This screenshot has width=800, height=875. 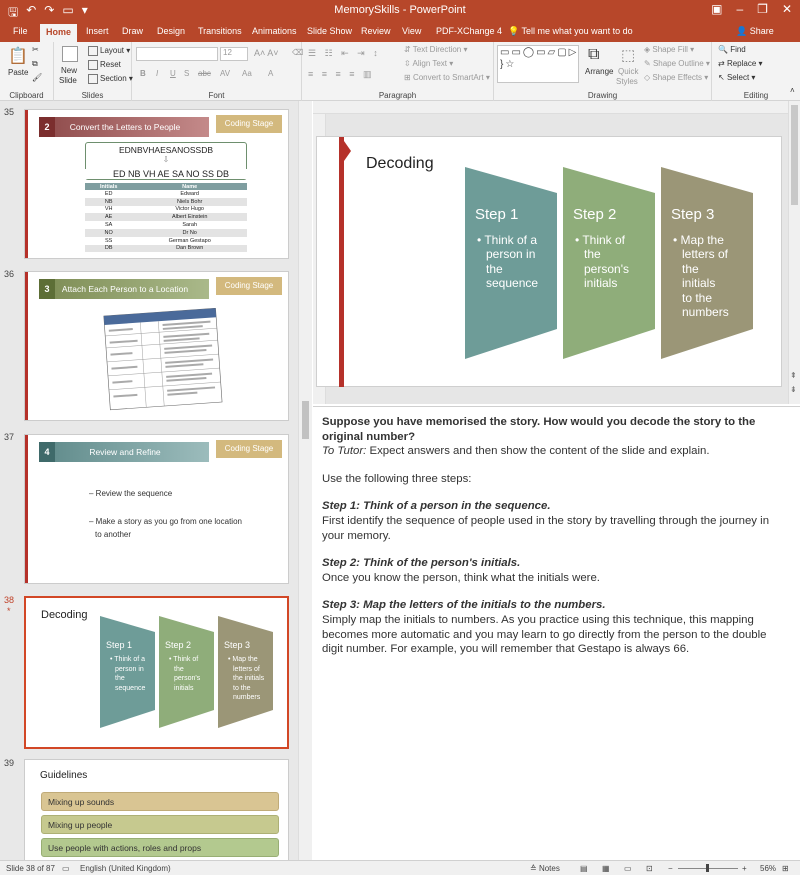 I want to click on reading-view-icon: ▭, so click(x=628, y=868).